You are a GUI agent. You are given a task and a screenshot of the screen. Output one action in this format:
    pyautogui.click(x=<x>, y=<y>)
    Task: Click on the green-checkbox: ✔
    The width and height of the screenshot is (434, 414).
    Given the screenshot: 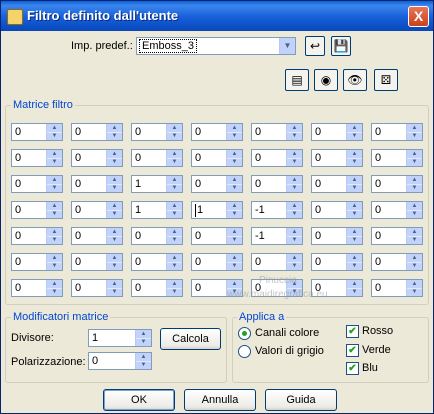 What is the action you would take?
    pyautogui.click(x=352, y=350)
    